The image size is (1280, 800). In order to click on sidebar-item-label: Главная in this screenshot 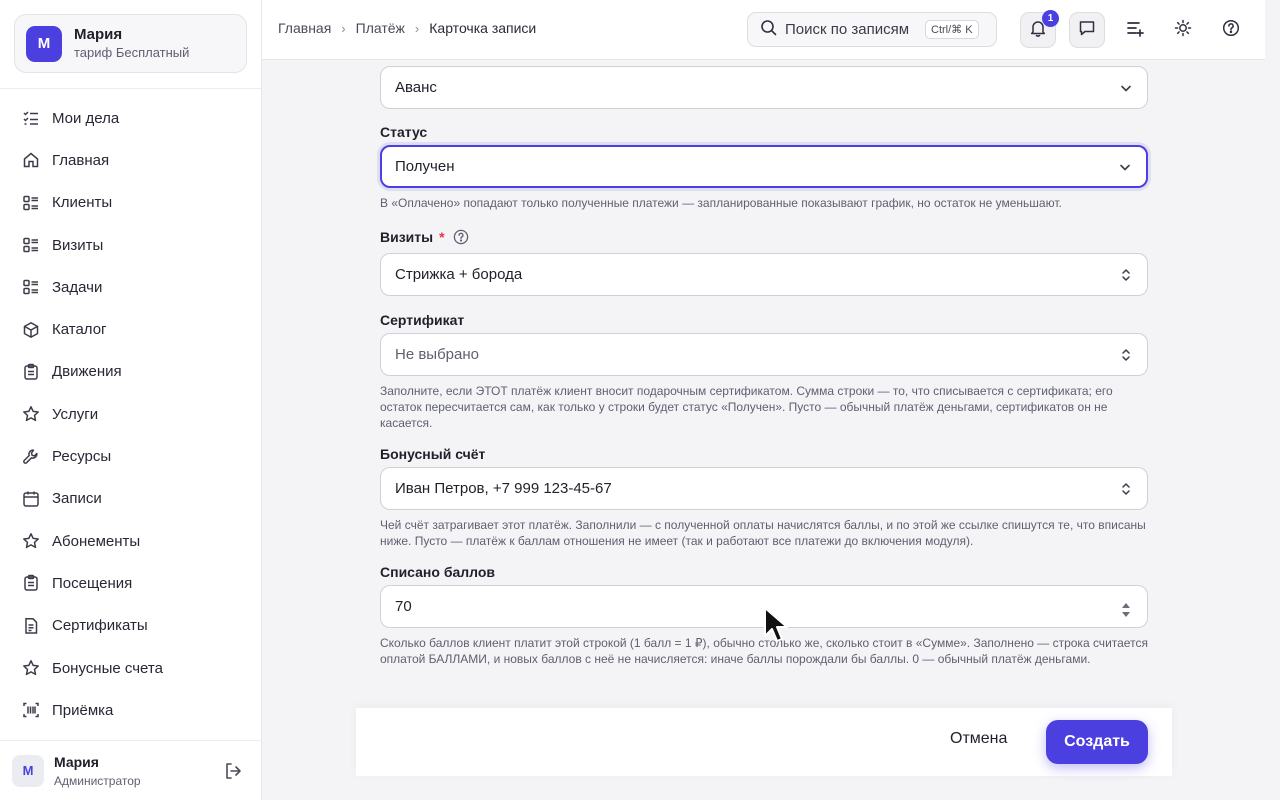, I will do `click(81, 160)`.